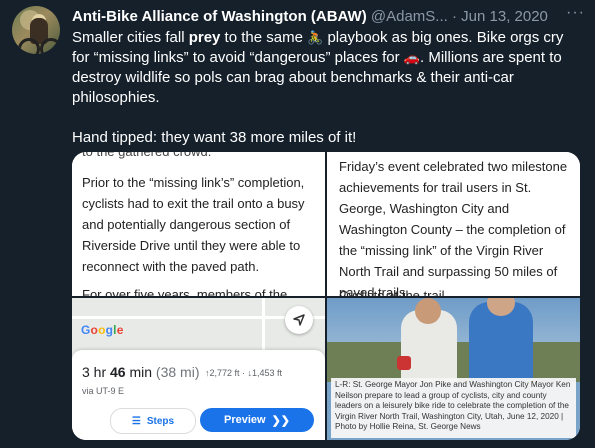  What do you see at coordinates (299, 320) in the screenshot?
I see `navigation-arrow-icon` at bounding box center [299, 320].